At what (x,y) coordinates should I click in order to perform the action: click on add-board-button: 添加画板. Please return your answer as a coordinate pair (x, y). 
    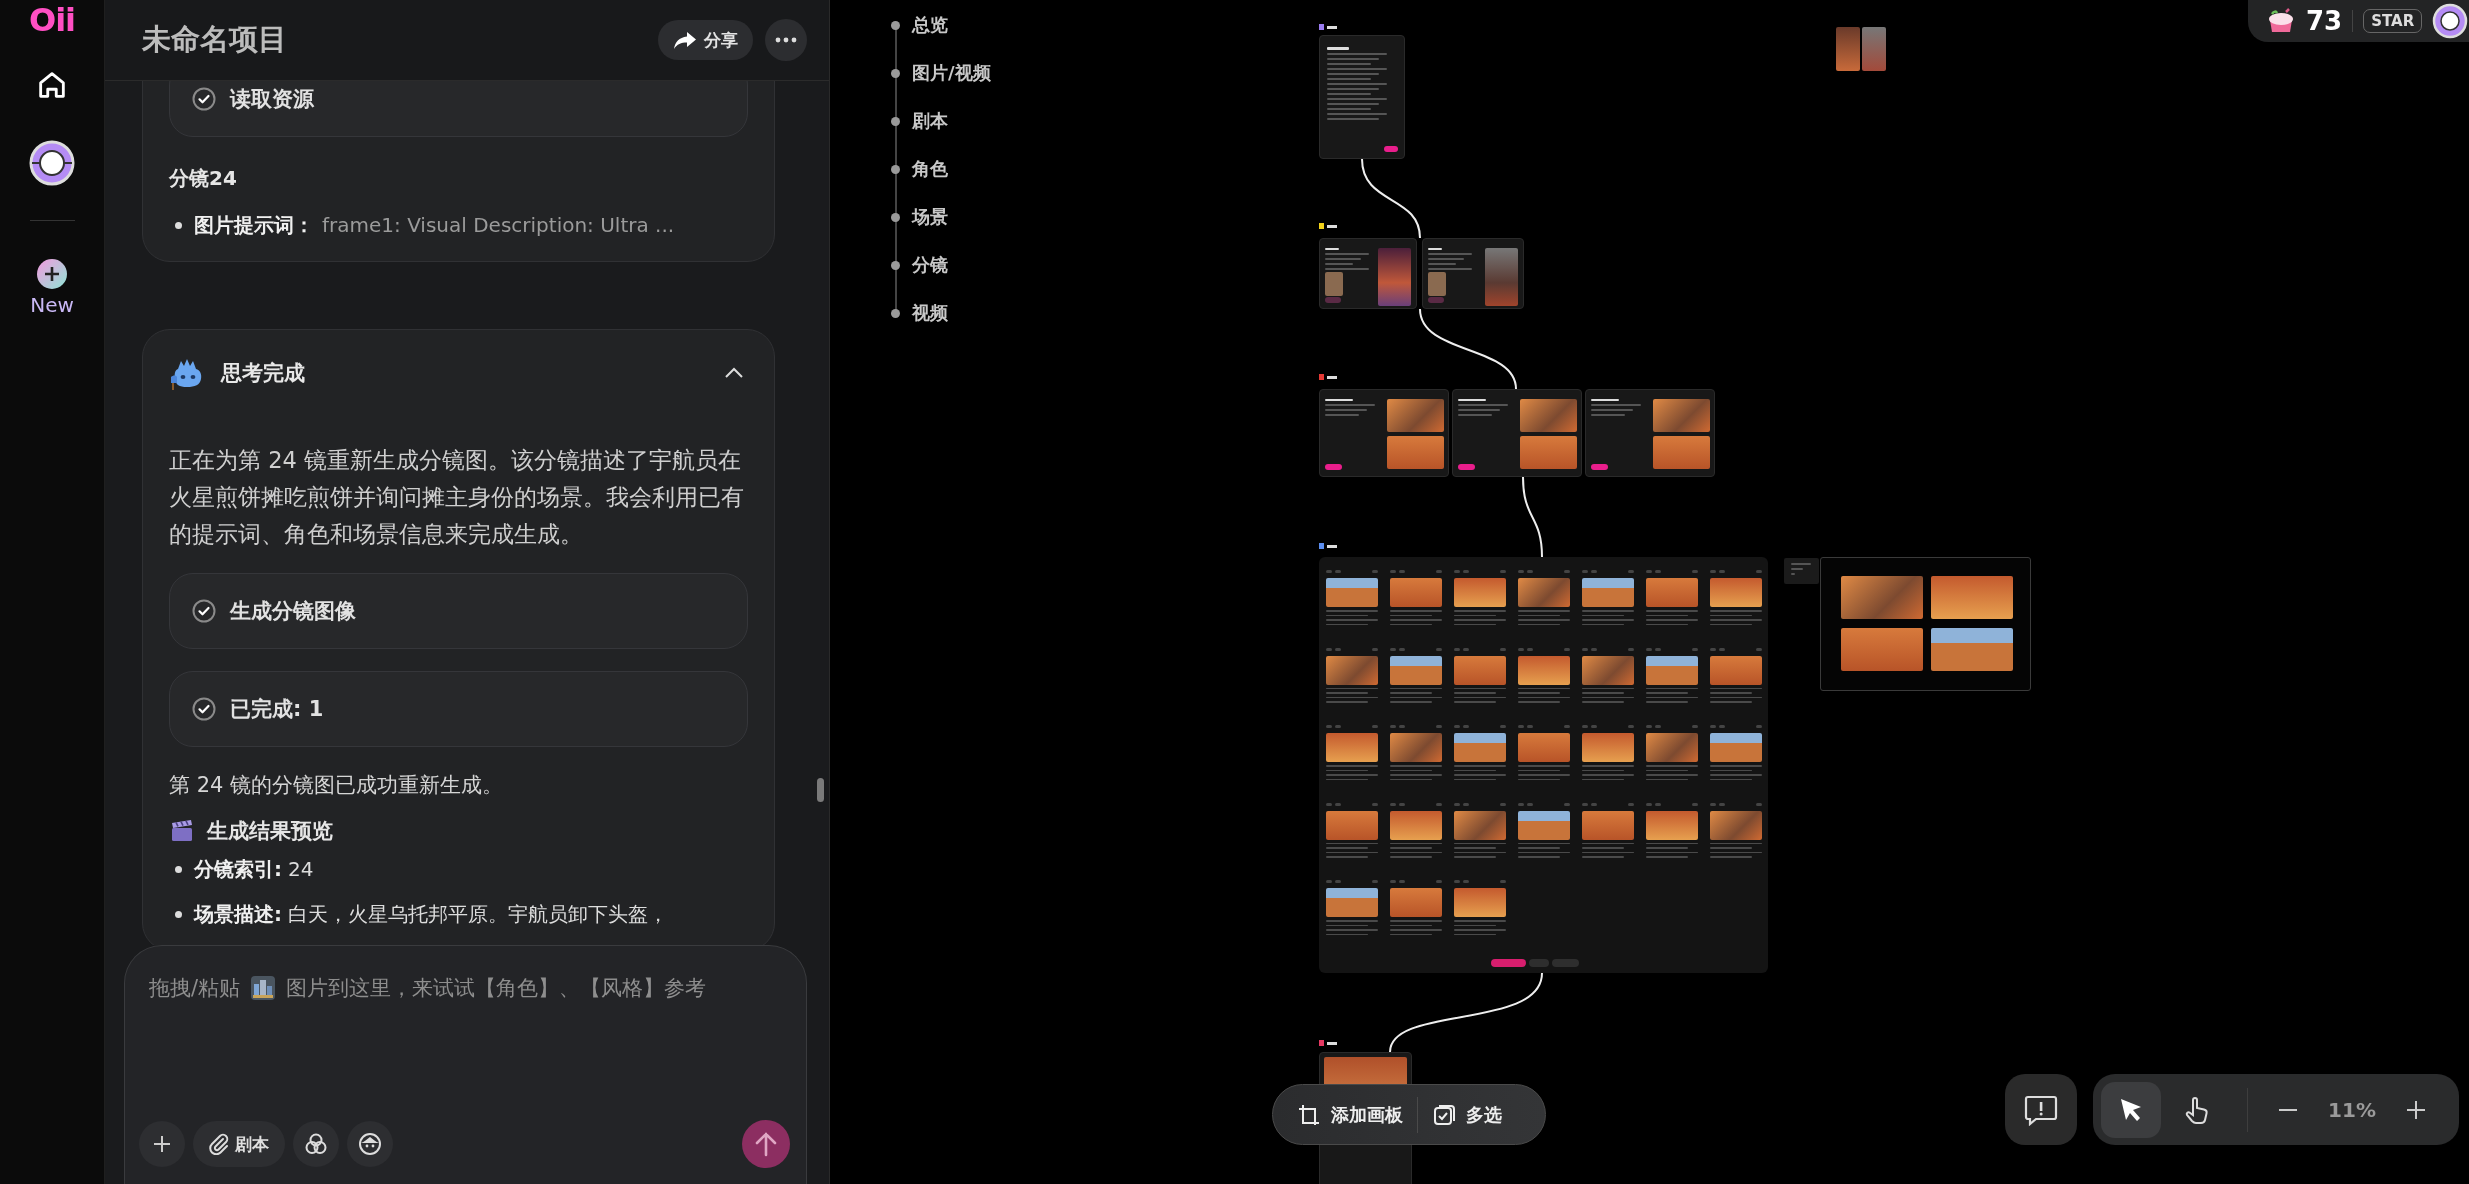
    Looking at the image, I should click on (1350, 1114).